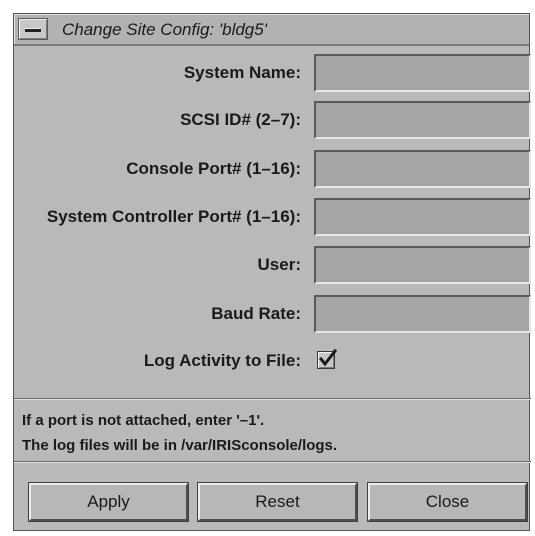 This screenshot has height=536, width=535. I want to click on window-menu-icon, so click(33, 30).